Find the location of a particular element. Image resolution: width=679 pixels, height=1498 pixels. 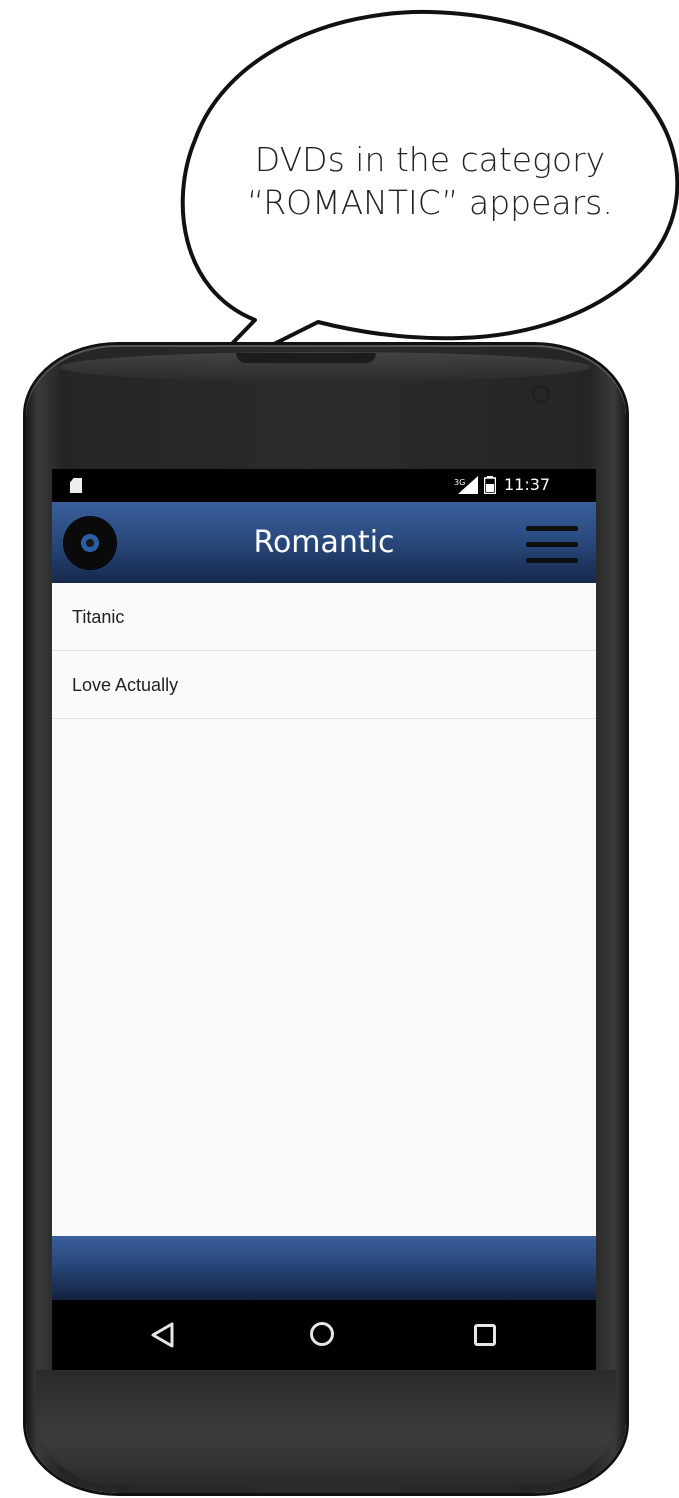

app-bar: Romantic is located at coordinates (324, 542).